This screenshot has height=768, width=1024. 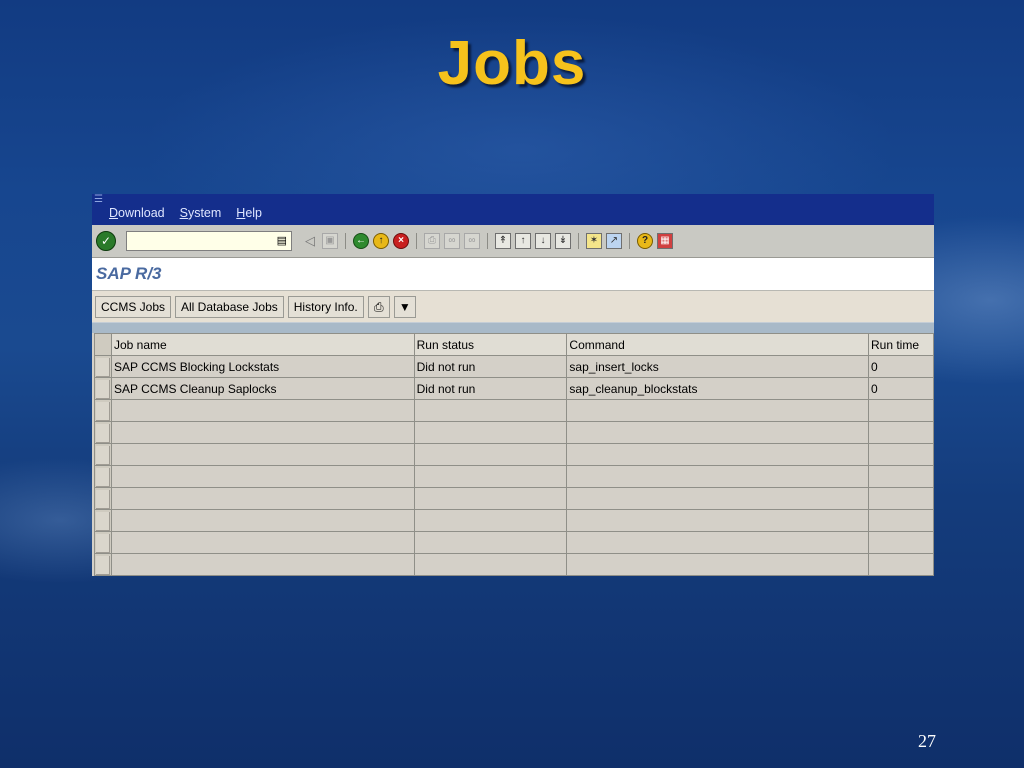 What do you see at coordinates (229, 306) in the screenshot?
I see `all-database-jobs-button: All Database Jobs` at bounding box center [229, 306].